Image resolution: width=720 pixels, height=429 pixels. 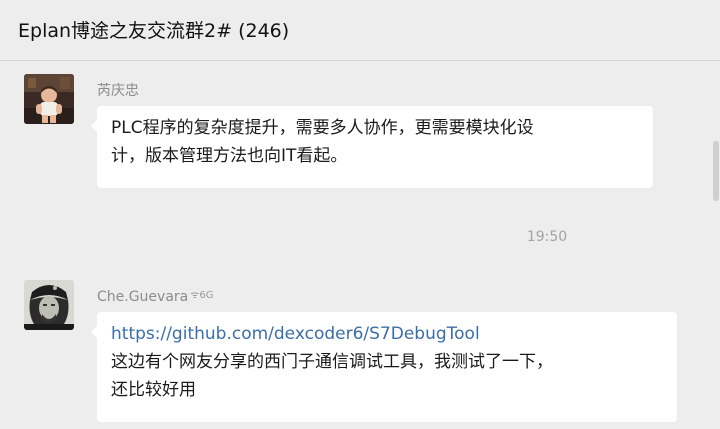 I want to click on sender-name-text: Che.Guevara, so click(x=143, y=297).